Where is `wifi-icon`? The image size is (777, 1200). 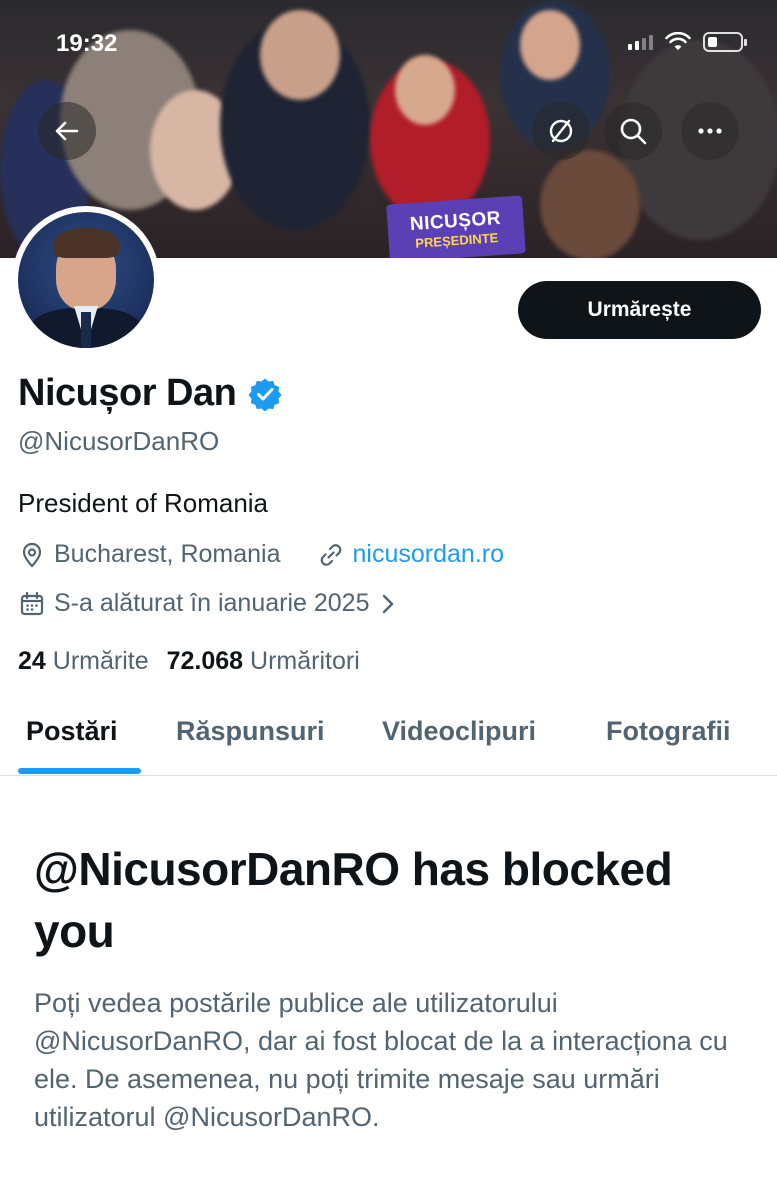
wifi-icon is located at coordinates (678, 41).